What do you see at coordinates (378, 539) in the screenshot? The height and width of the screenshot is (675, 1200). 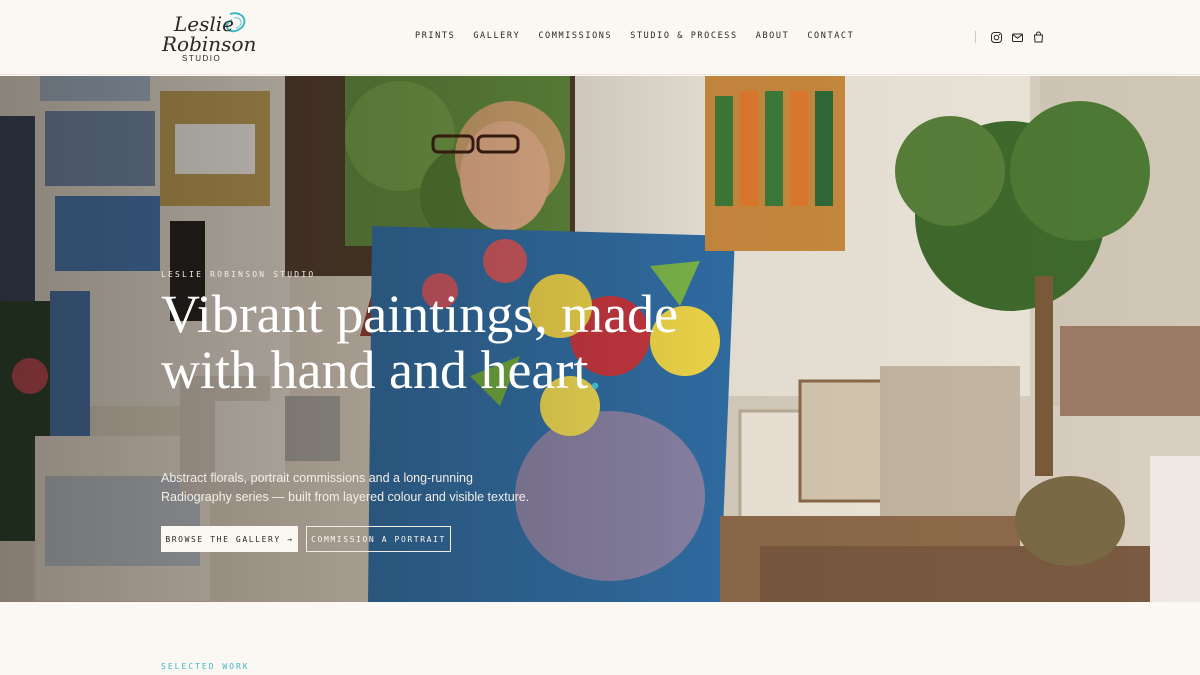 I see `commission-portrait-button: COMMISSION A PORTRAIT` at bounding box center [378, 539].